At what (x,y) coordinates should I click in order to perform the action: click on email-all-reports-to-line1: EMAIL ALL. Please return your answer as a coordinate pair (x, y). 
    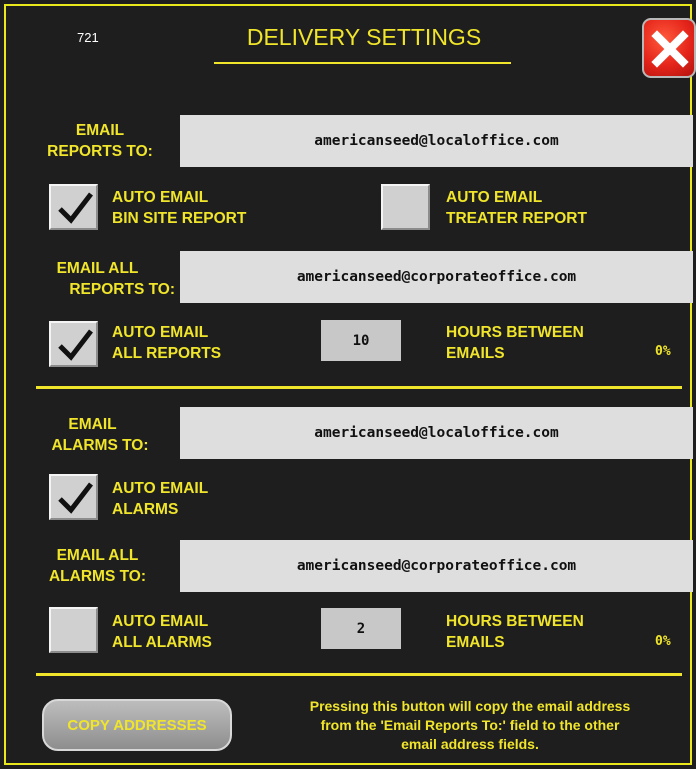
    Looking at the image, I should click on (97, 268).